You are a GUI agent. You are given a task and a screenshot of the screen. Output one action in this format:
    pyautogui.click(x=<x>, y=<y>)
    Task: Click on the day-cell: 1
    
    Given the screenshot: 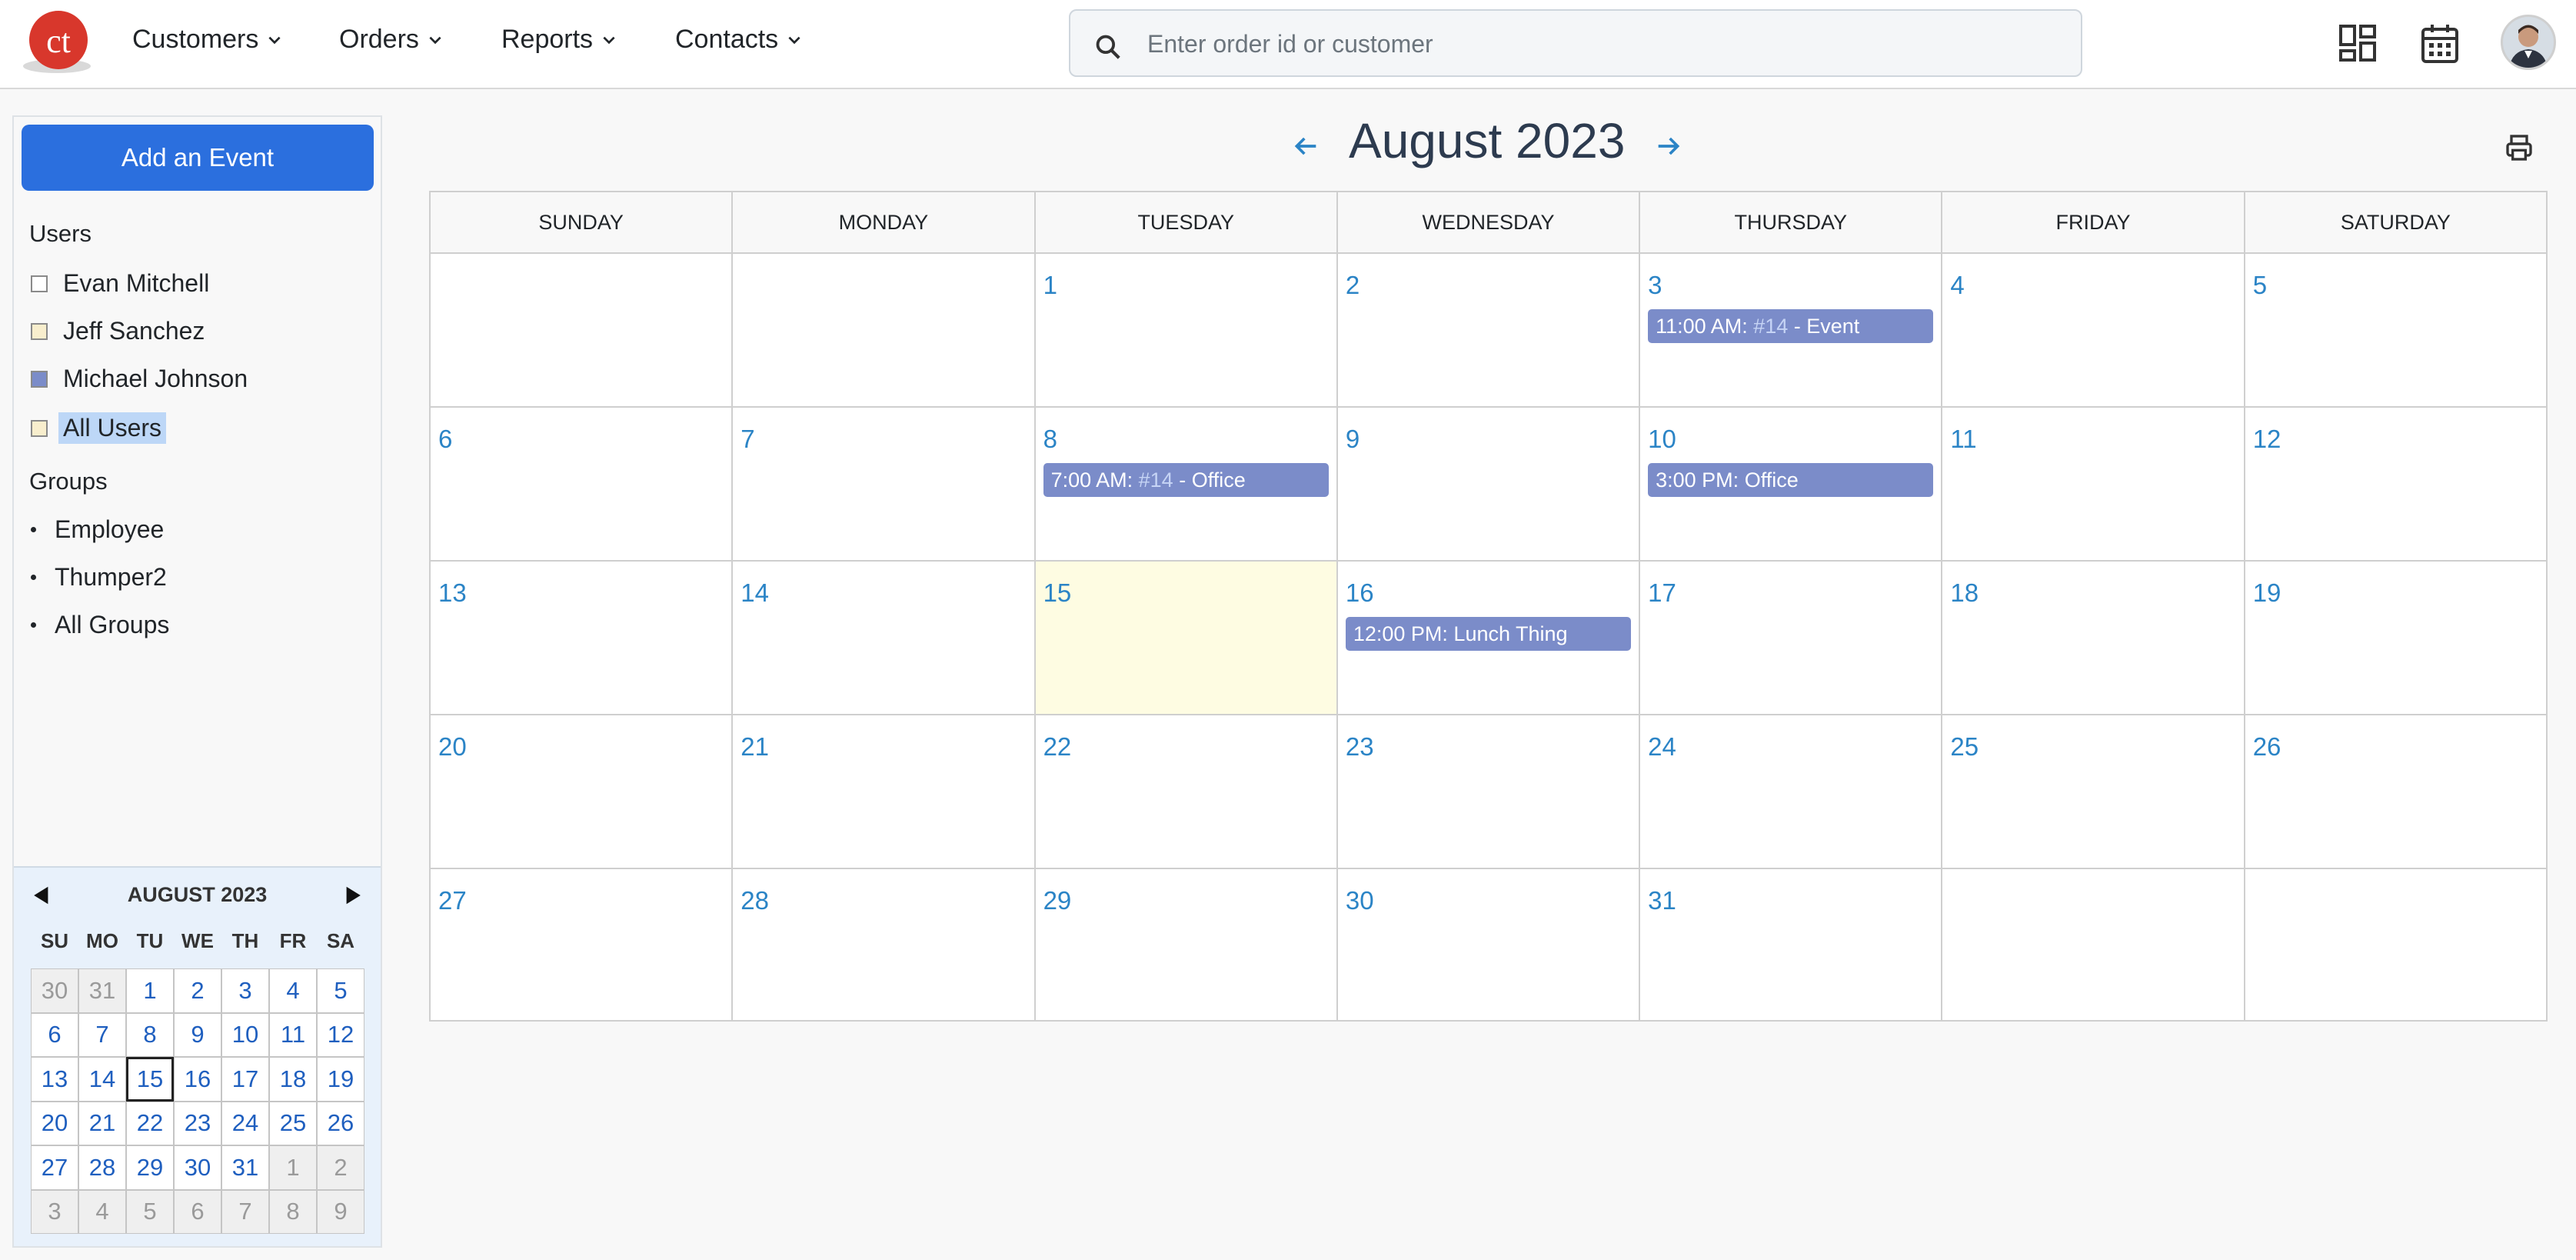 What is the action you would take?
    pyautogui.click(x=1187, y=330)
    